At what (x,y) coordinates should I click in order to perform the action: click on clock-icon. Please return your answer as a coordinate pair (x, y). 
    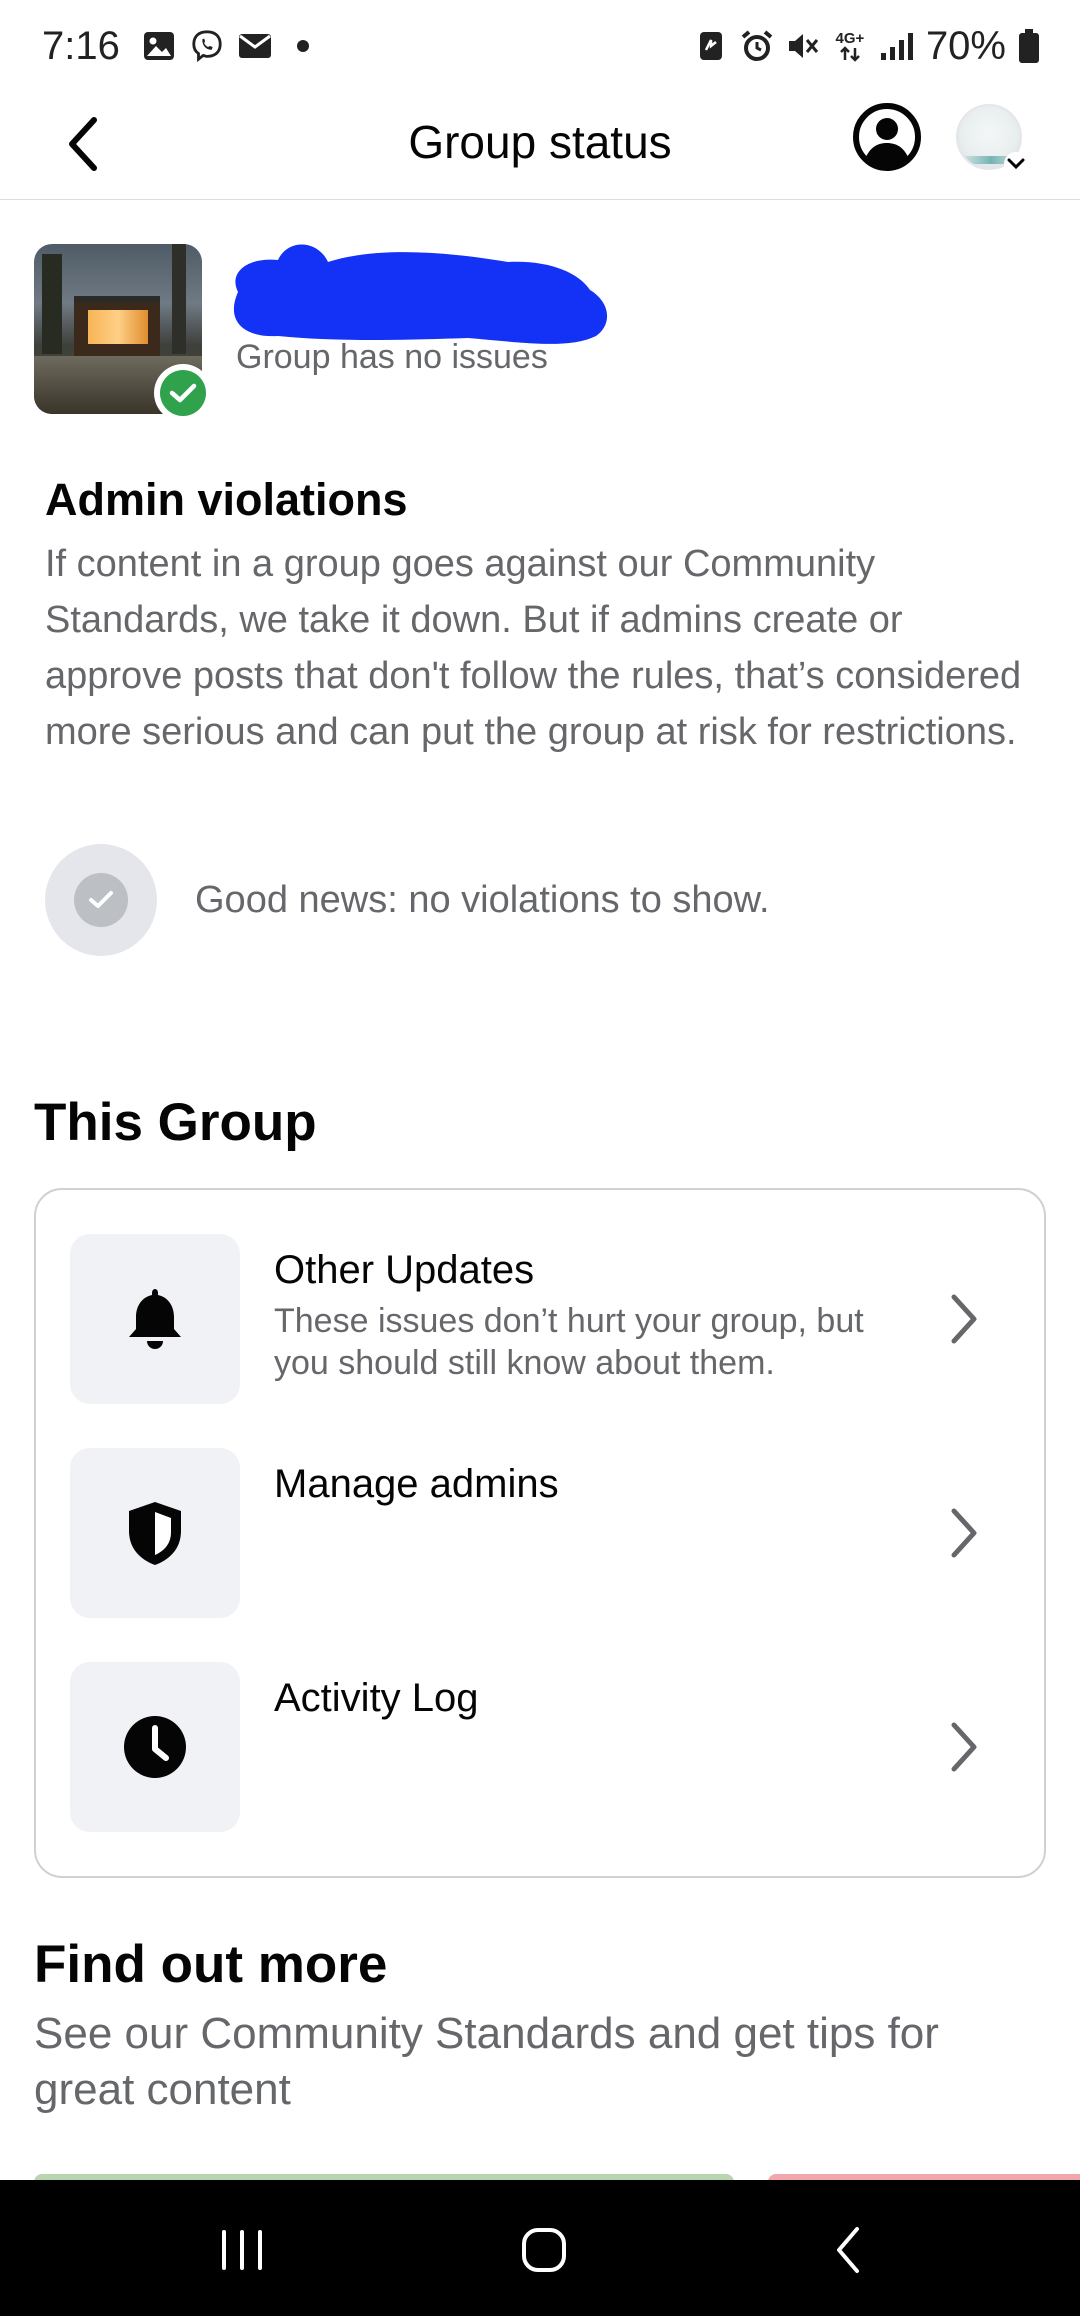
    Looking at the image, I should click on (155, 1747).